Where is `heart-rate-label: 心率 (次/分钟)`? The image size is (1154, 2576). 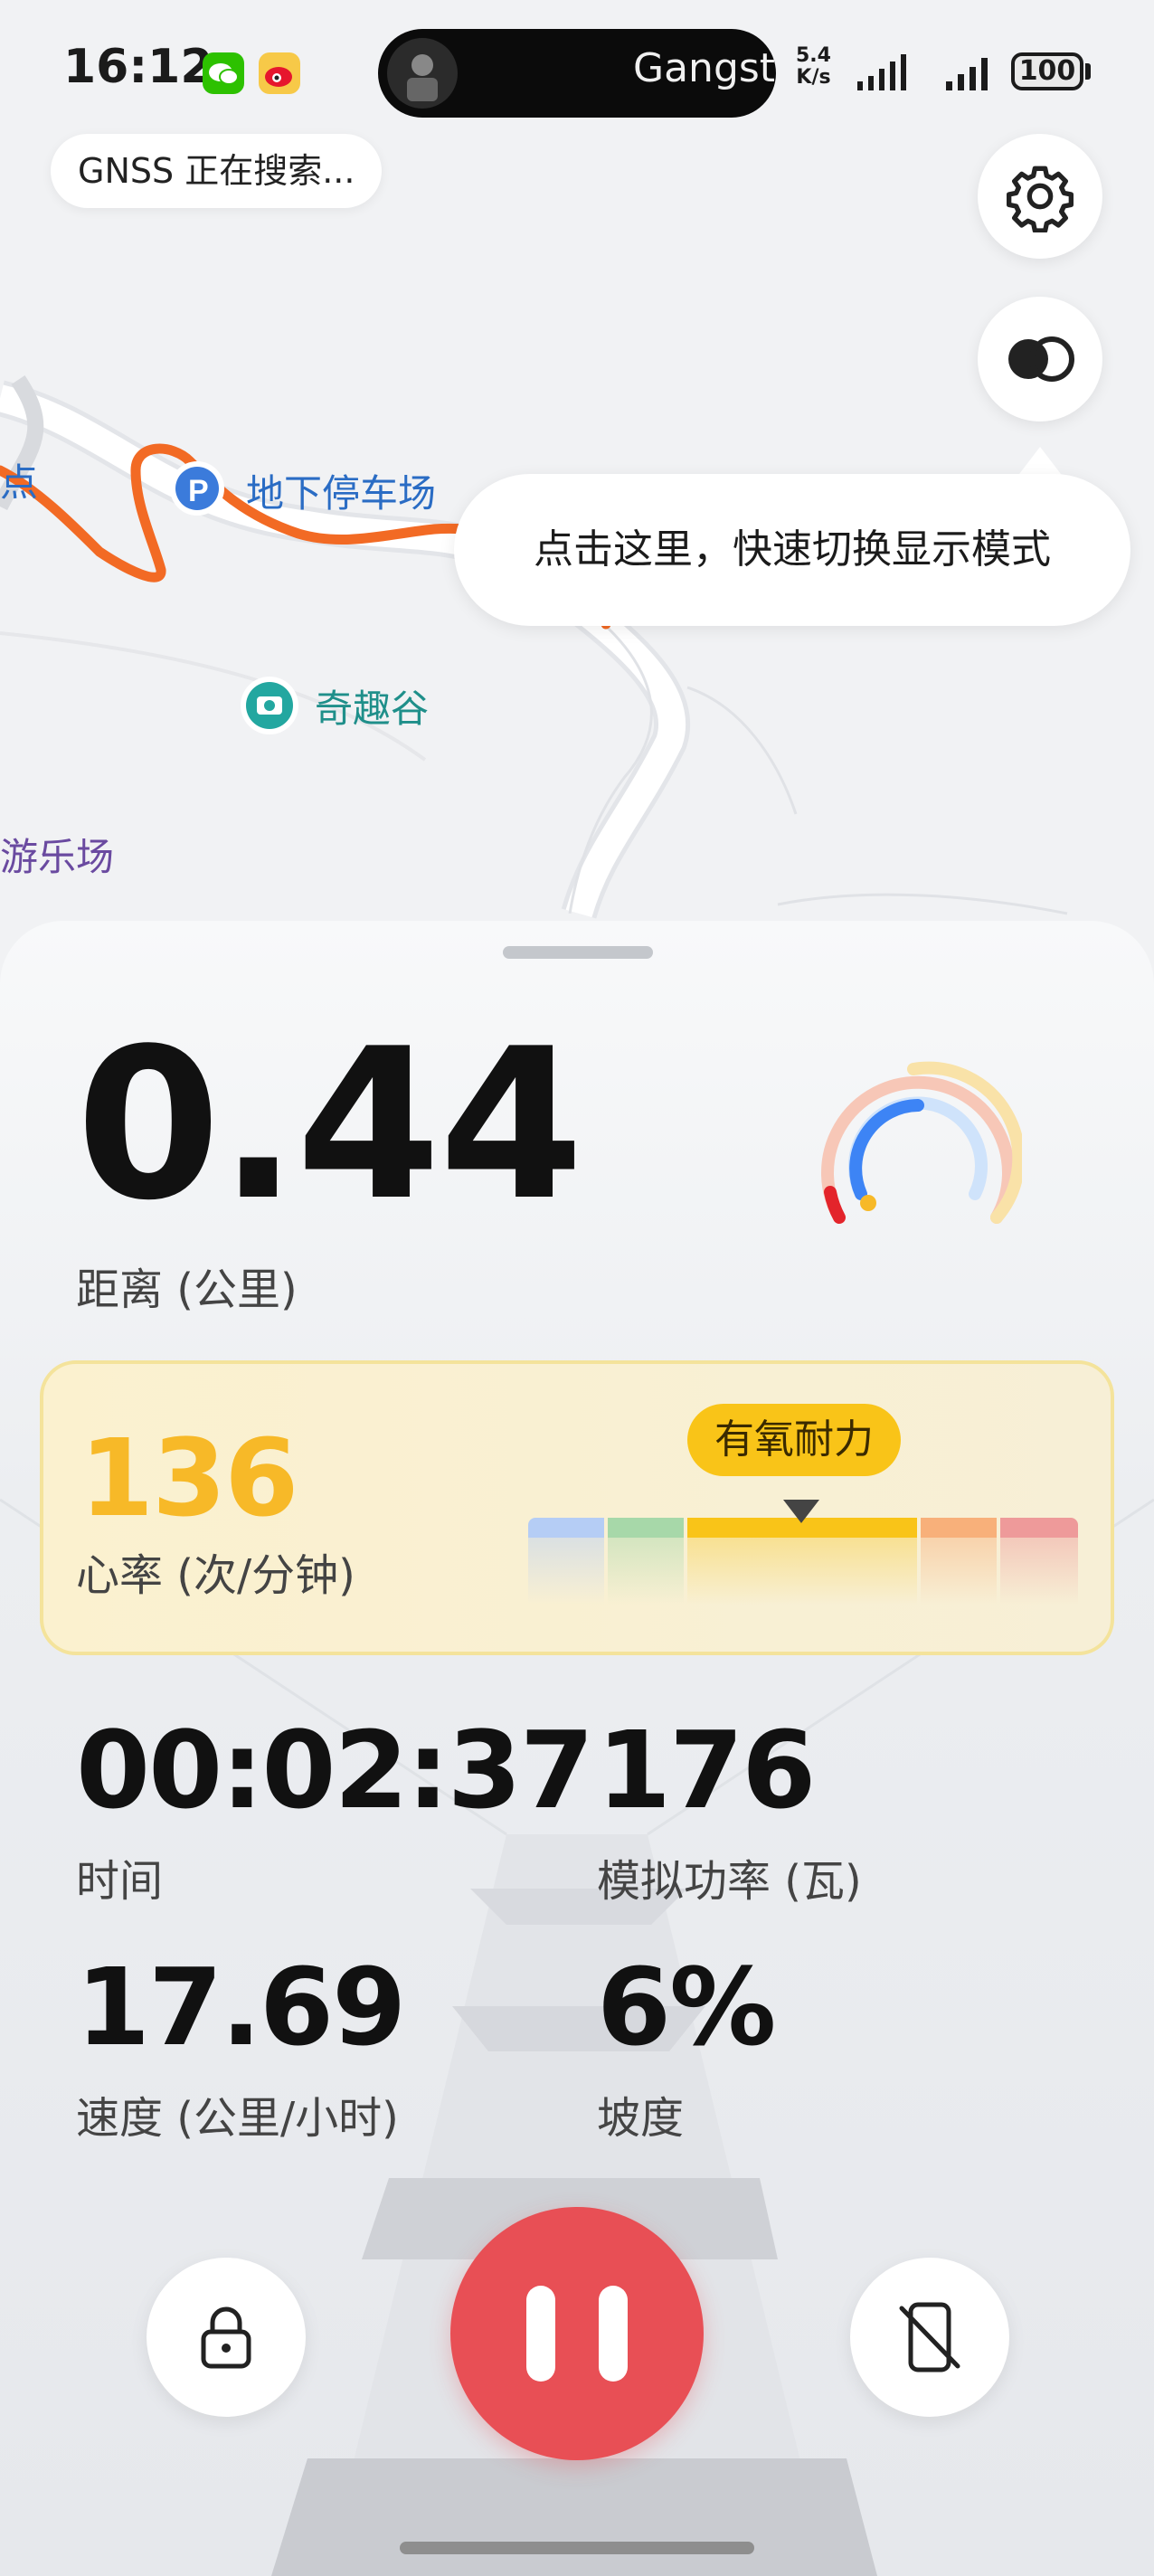
heart-rate-label: 心率 (次/分钟) is located at coordinates (215, 1575).